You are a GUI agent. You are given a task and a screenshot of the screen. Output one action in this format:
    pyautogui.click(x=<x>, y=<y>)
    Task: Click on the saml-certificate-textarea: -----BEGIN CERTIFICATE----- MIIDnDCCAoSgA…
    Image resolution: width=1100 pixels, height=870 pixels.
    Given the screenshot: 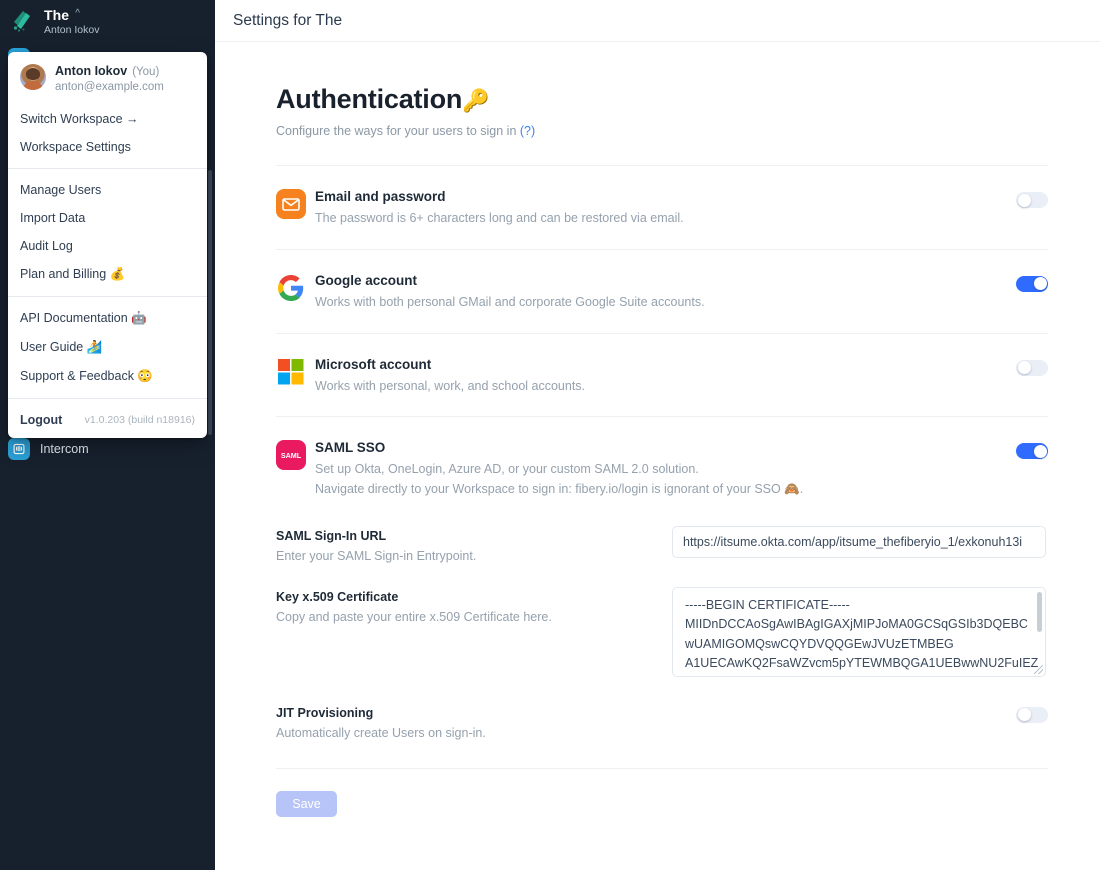 What is the action you would take?
    pyautogui.click(x=859, y=631)
    